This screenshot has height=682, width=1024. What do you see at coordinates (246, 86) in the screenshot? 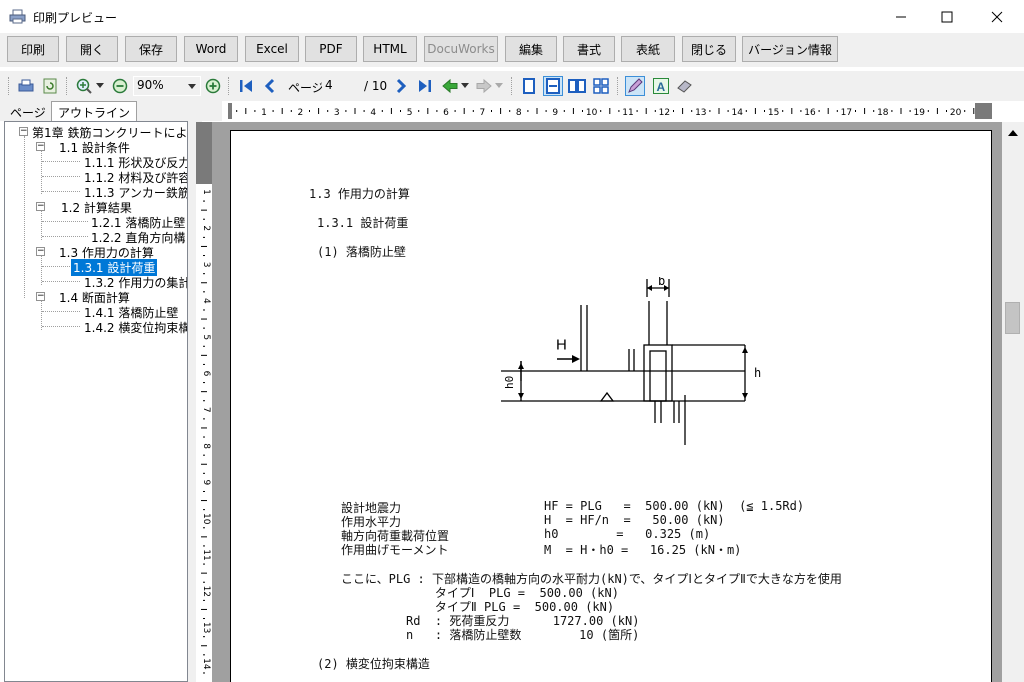
I see `first-page-icon` at bounding box center [246, 86].